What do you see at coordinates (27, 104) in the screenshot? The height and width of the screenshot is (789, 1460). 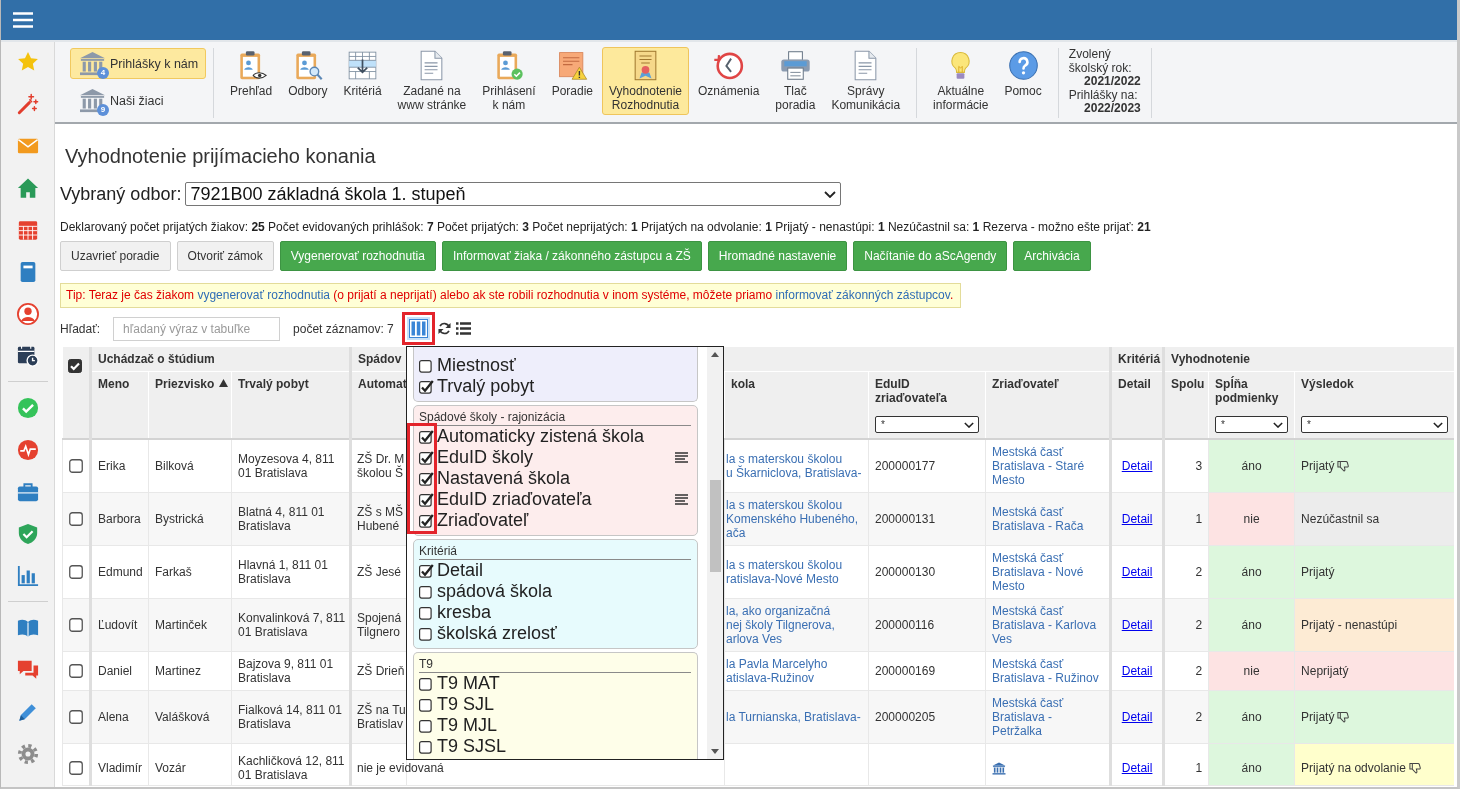 I see `magic-wand-icon` at bounding box center [27, 104].